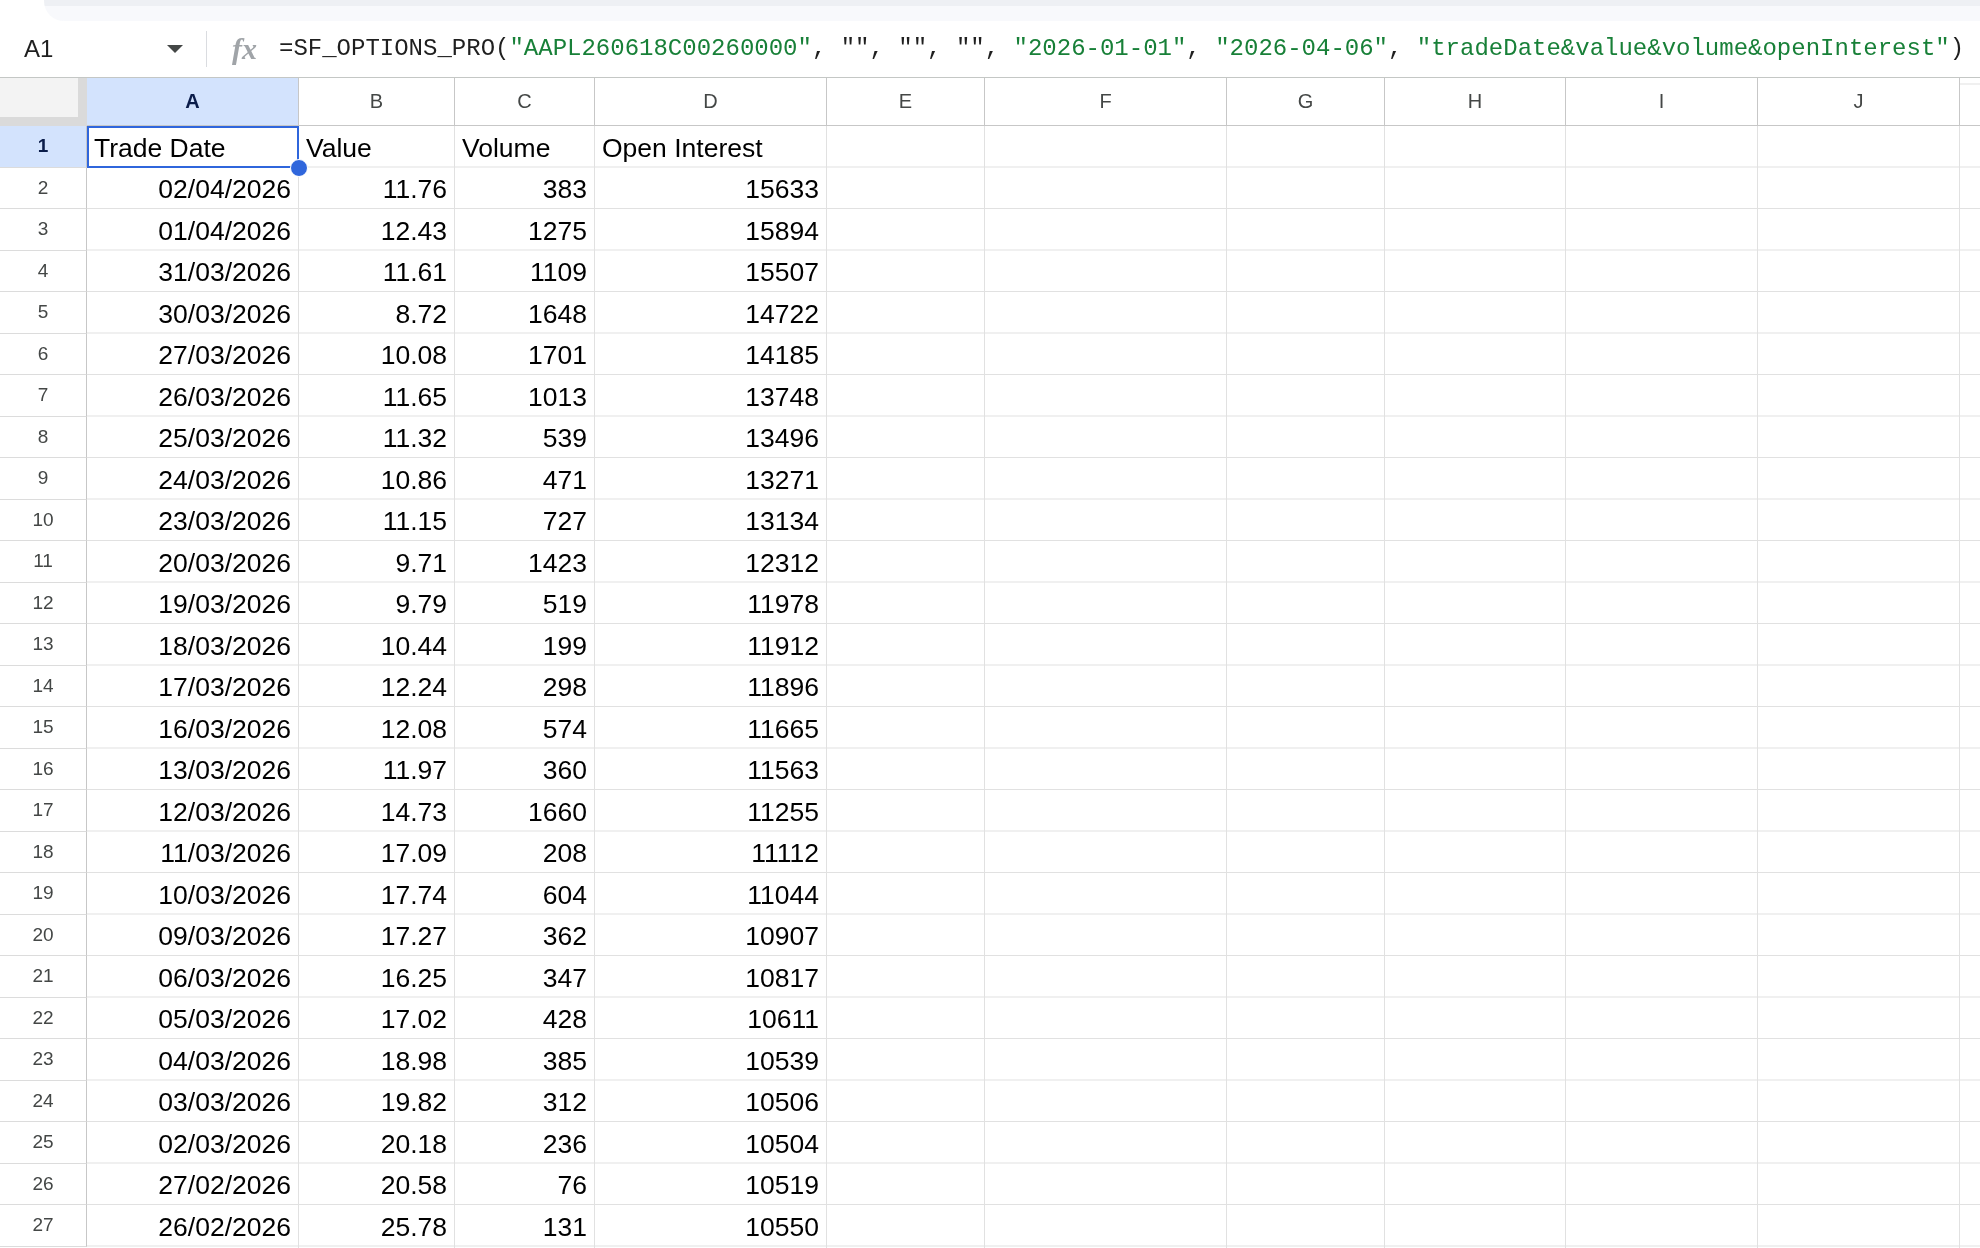  Describe the element at coordinates (711, 1143) in the screenshot. I see `spreadsheet-cell: 10504` at that location.